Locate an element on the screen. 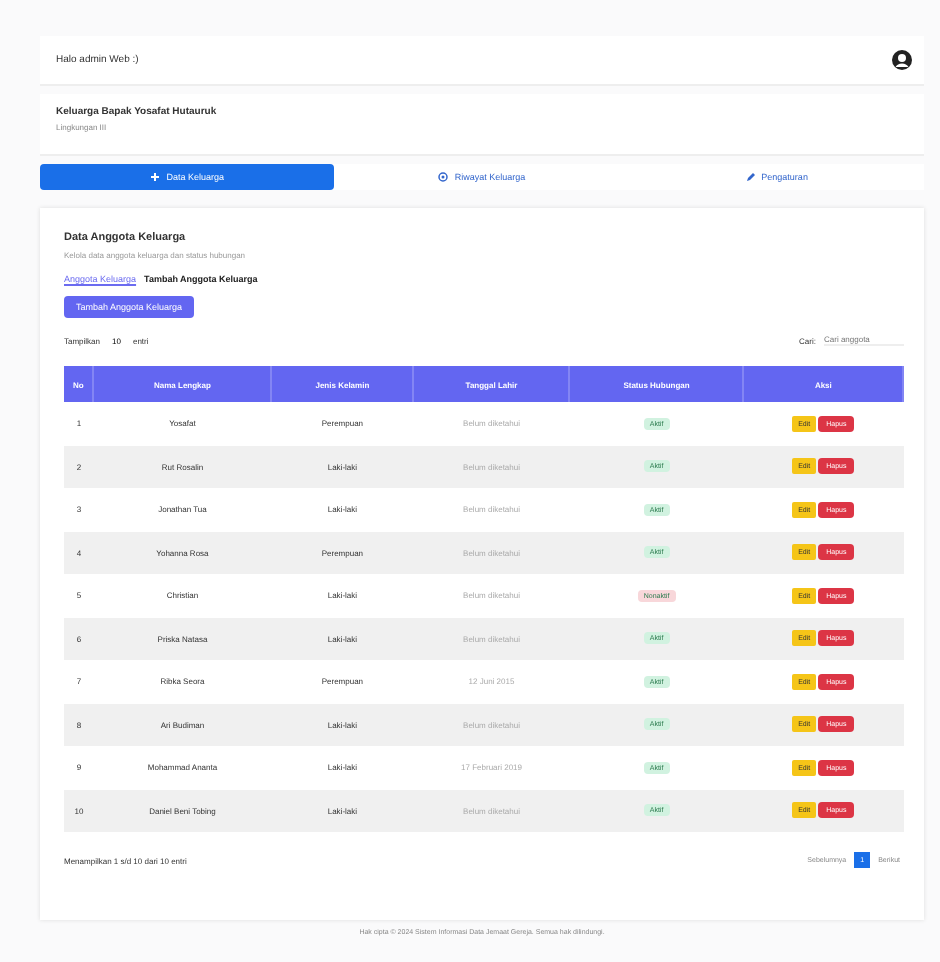 This screenshot has width=940, height=962. pencil-icon is located at coordinates (750, 177).